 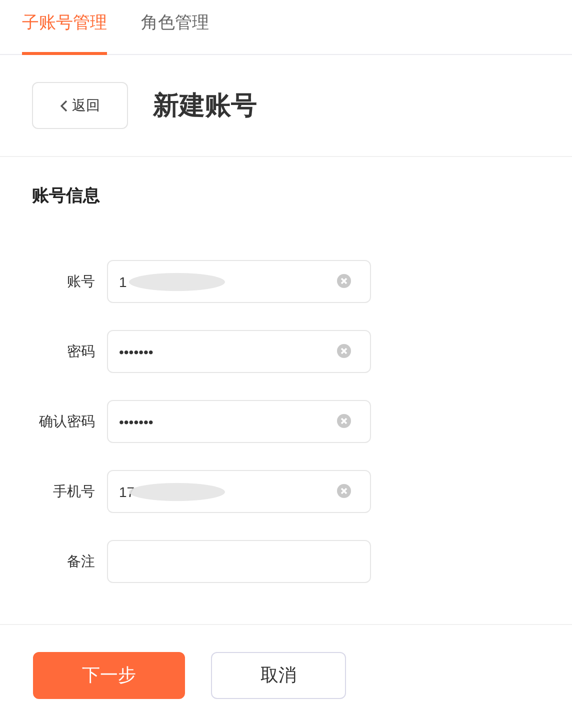 What do you see at coordinates (66, 421) in the screenshot?
I see `field-label: 确认密码` at bounding box center [66, 421].